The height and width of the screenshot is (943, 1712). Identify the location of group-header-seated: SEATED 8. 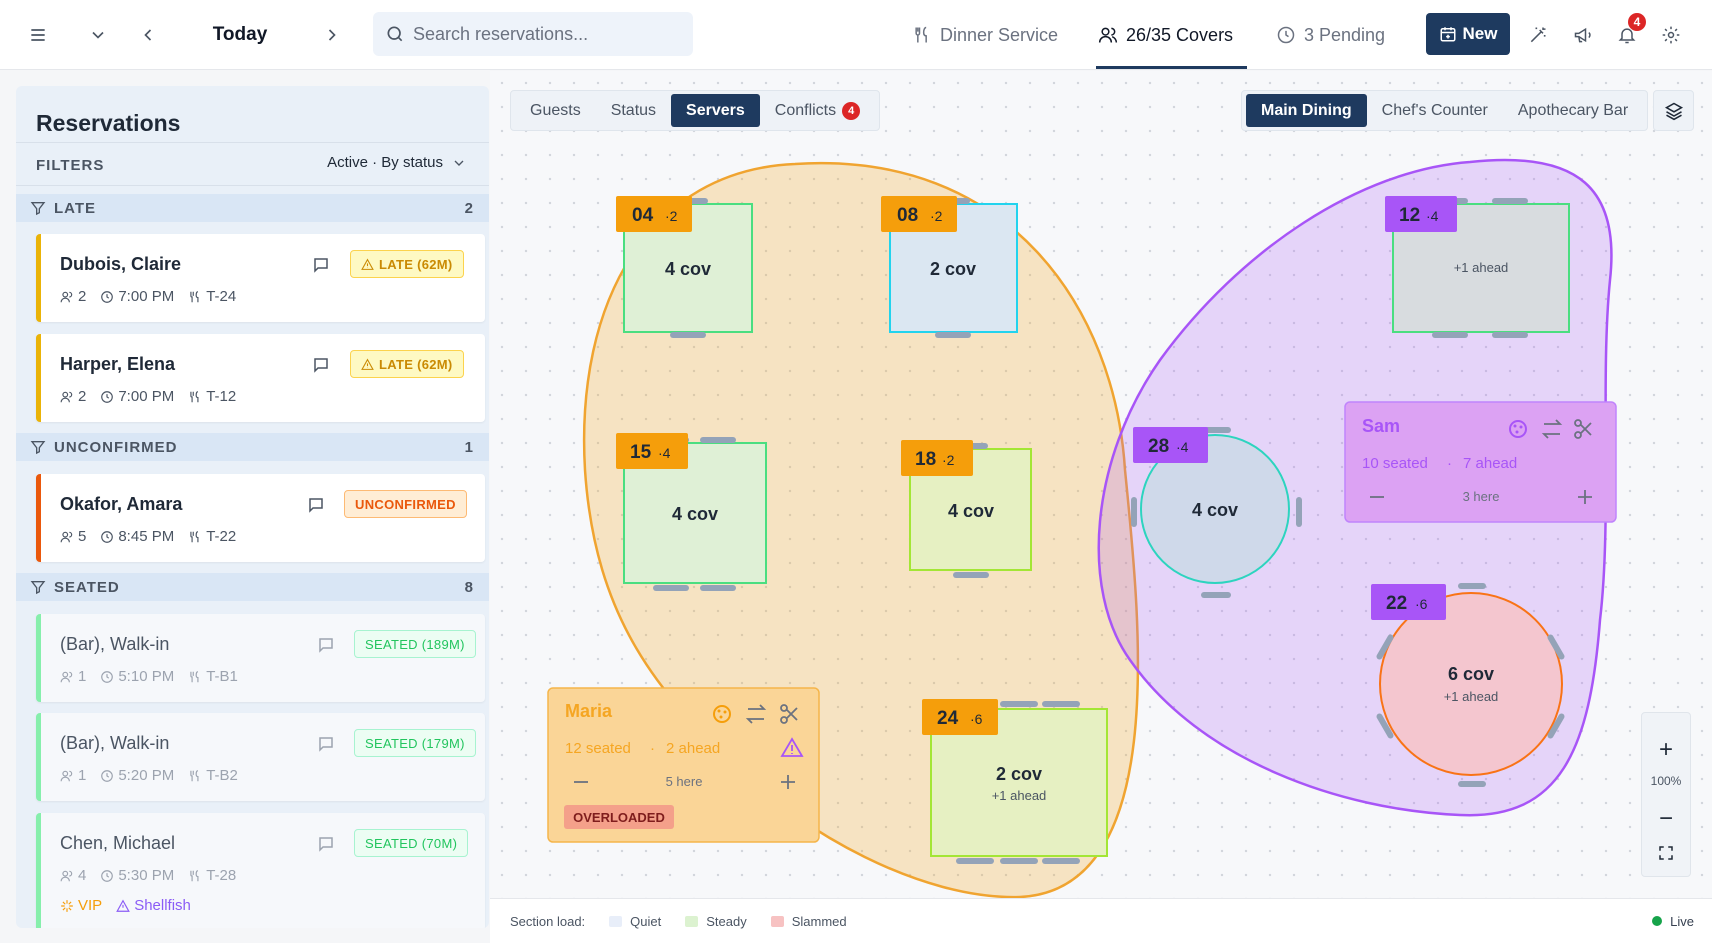
(252, 587).